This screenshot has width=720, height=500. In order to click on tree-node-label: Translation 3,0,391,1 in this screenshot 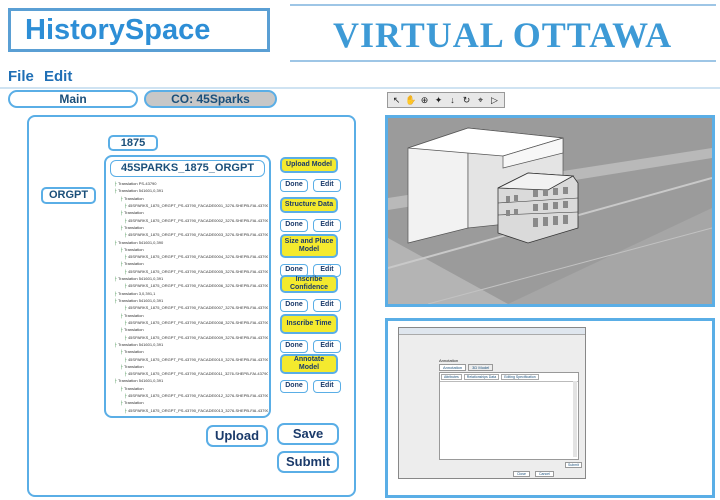, I will do `click(136, 293)`.